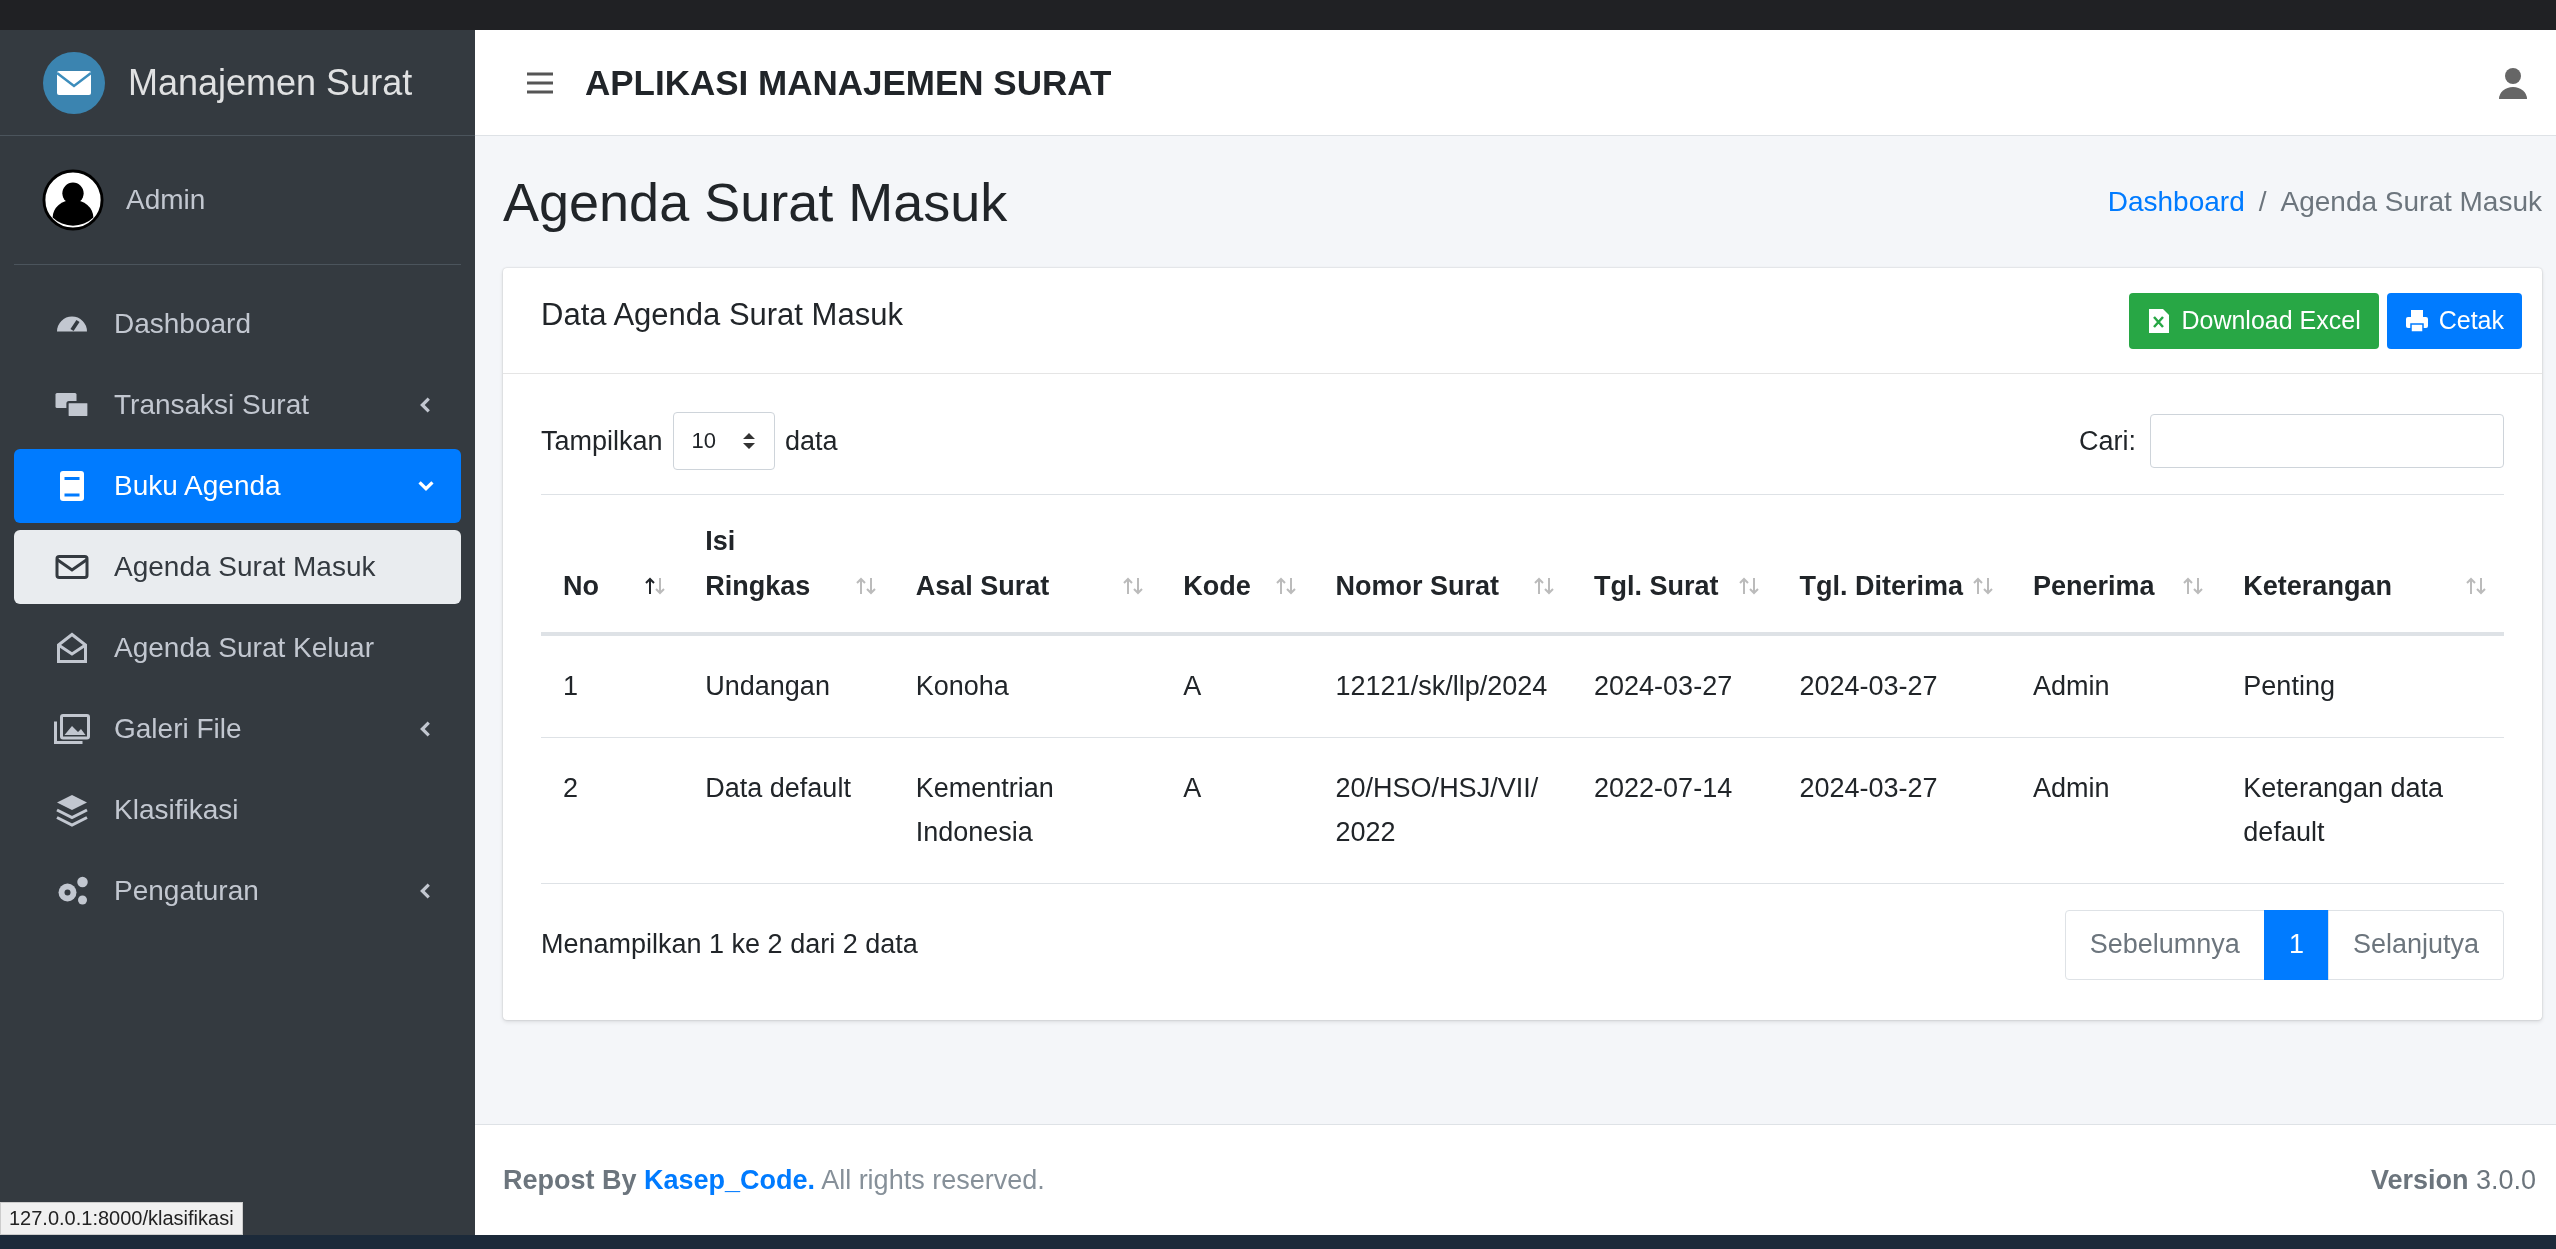 The image size is (2556, 1249). What do you see at coordinates (237, 324) in the screenshot?
I see `menu-item: Dashboard` at bounding box center [237, 324].